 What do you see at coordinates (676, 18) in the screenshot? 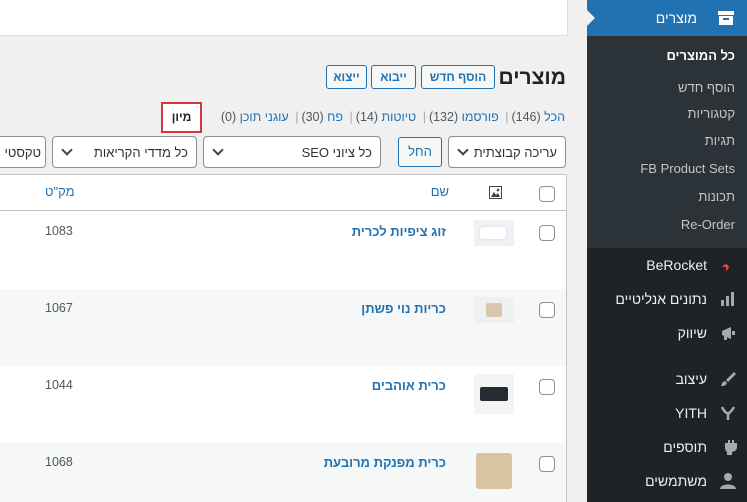
I see `sidebar-item-label: מוצרים` at bounding box center [676, 18].